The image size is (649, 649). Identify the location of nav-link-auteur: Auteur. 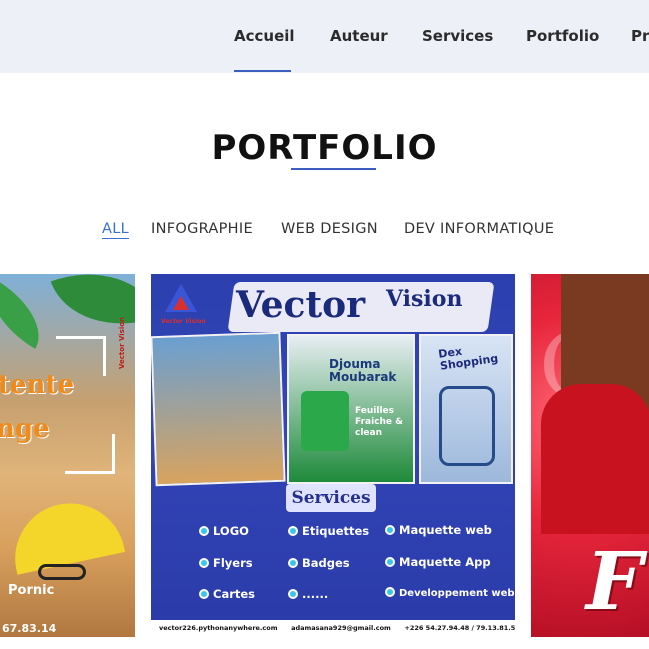
(359, 36).